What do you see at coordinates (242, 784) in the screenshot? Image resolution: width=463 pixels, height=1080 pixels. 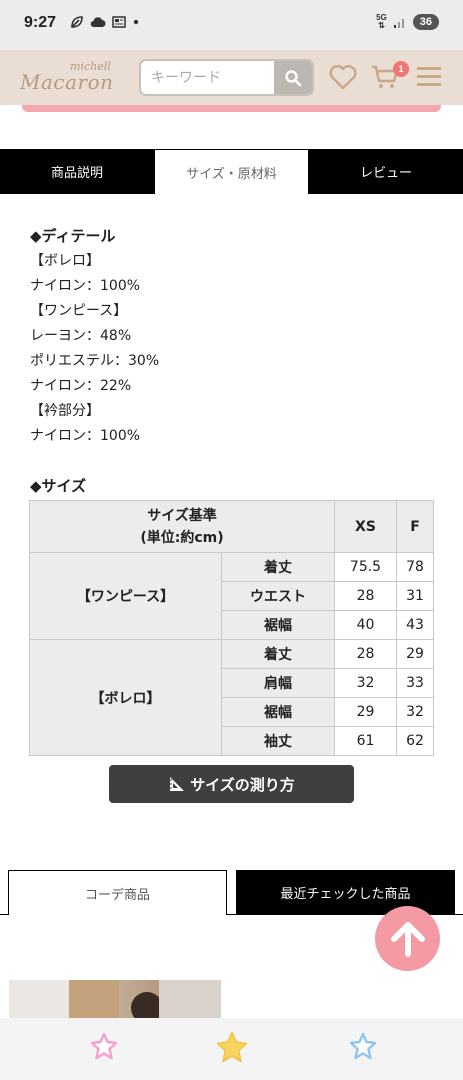 I see `how-to-measure-label: サイズの測り方` at bounding box center [242, 784].